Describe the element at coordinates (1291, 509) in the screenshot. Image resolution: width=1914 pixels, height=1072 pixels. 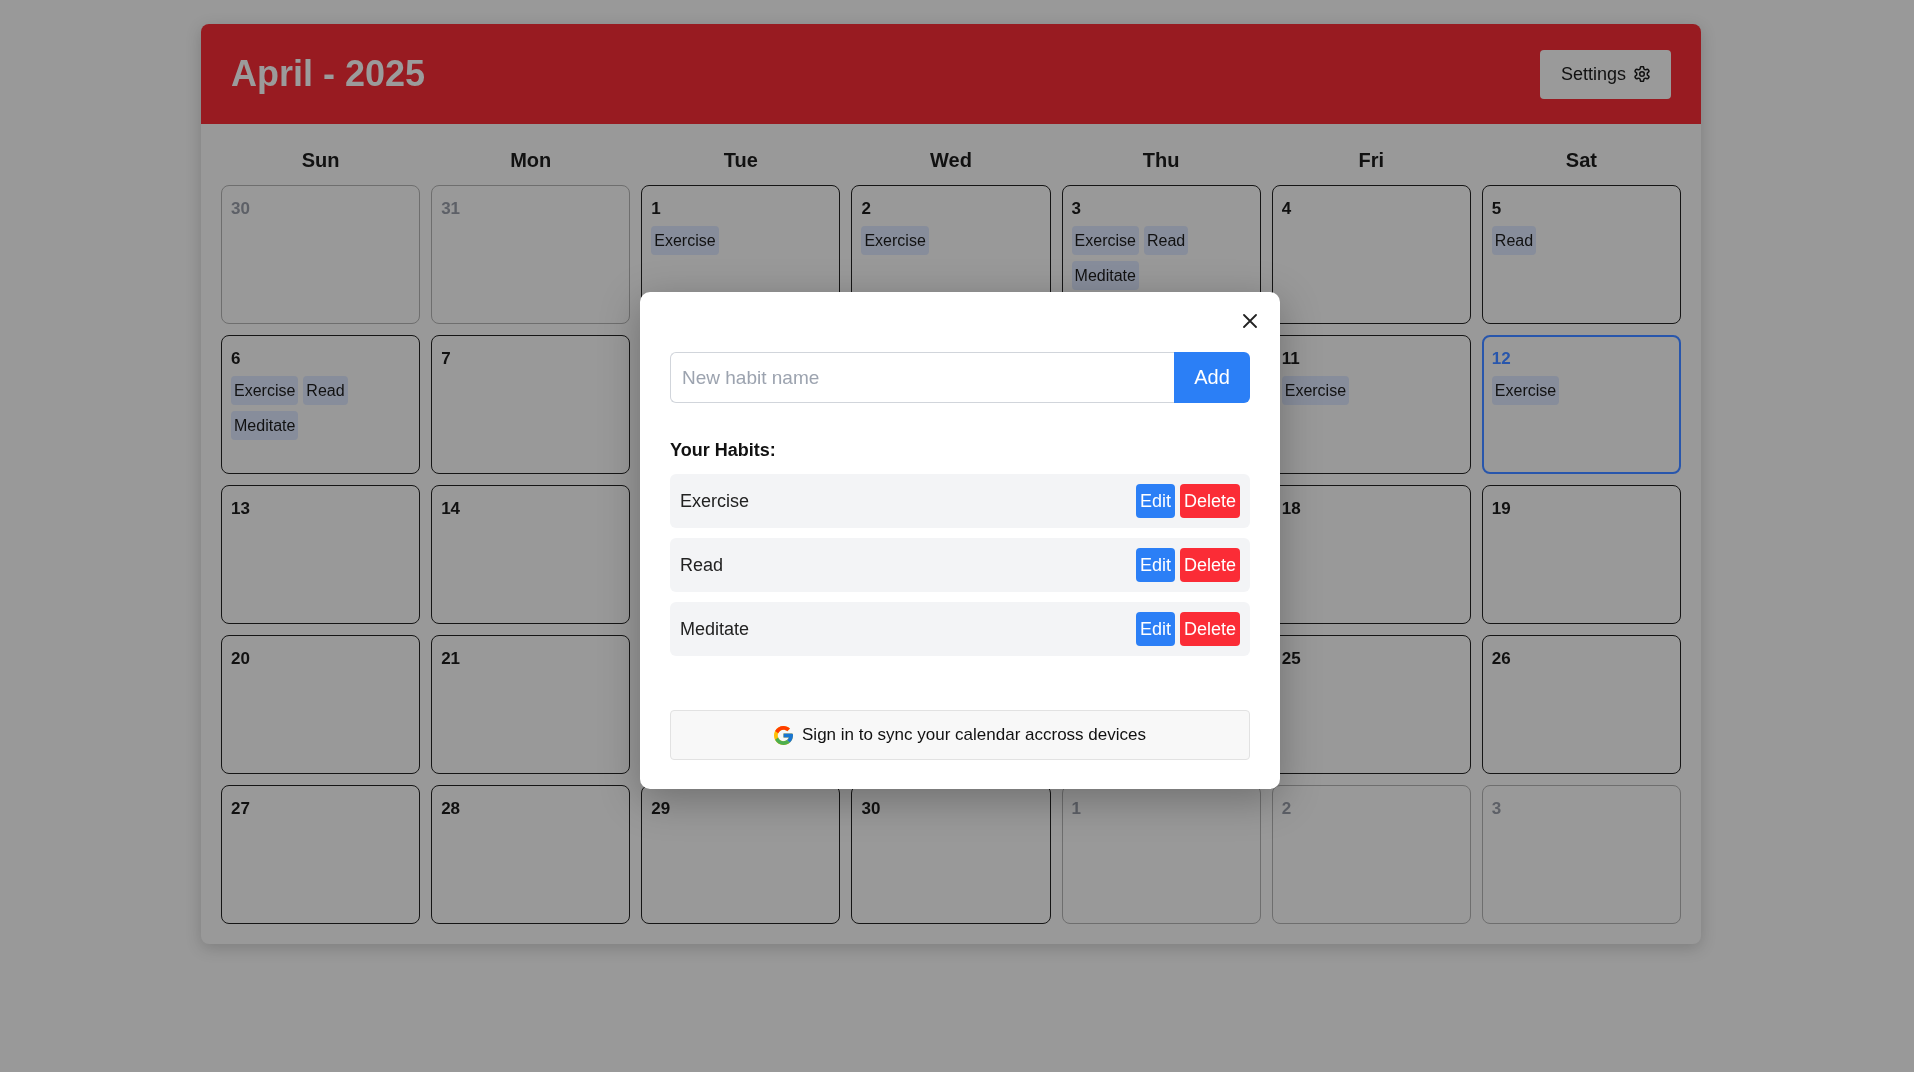
I see `day-number: 18` at that location.